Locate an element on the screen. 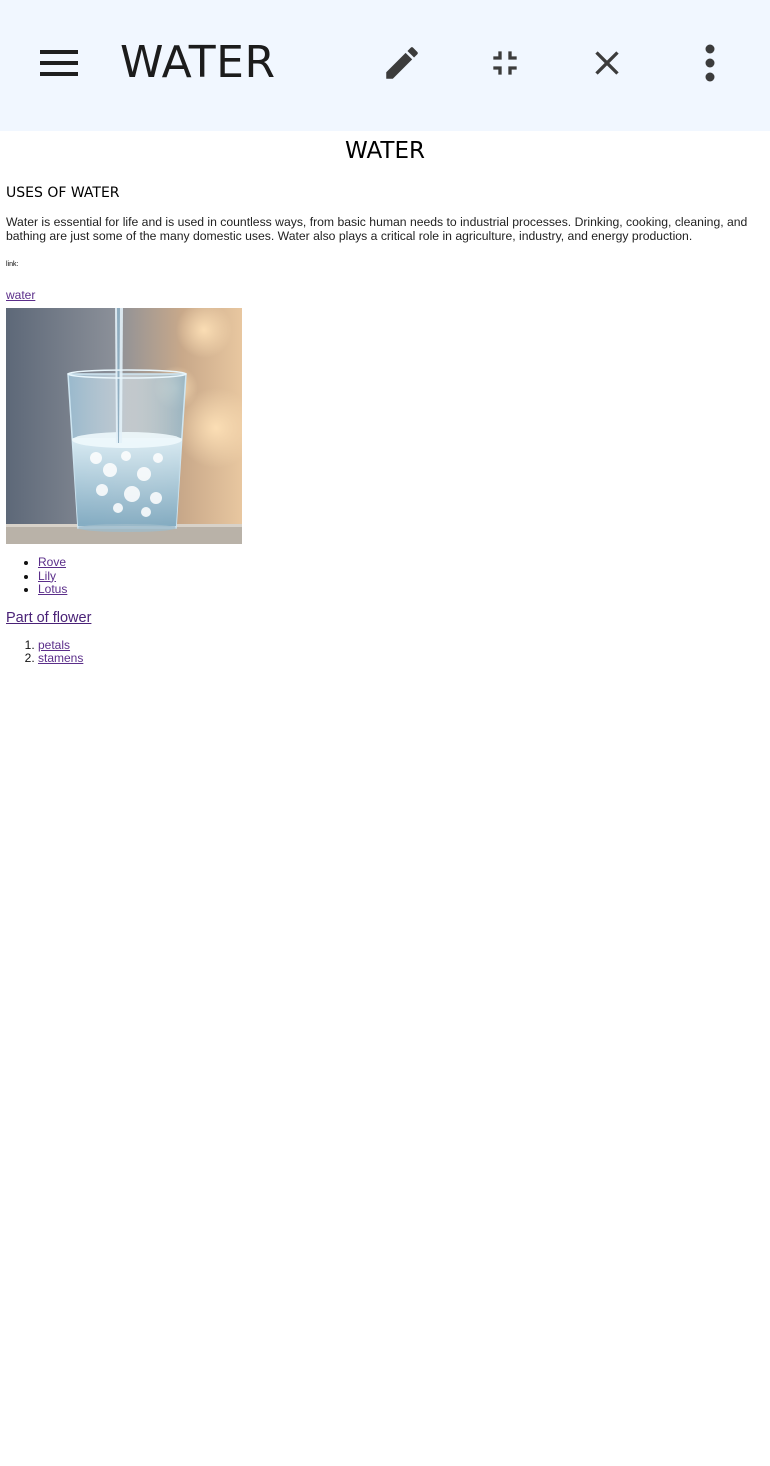 Image resolution: width=770 pixels, height=1466 pixels. edit-button is located at coordinates (402, 63).